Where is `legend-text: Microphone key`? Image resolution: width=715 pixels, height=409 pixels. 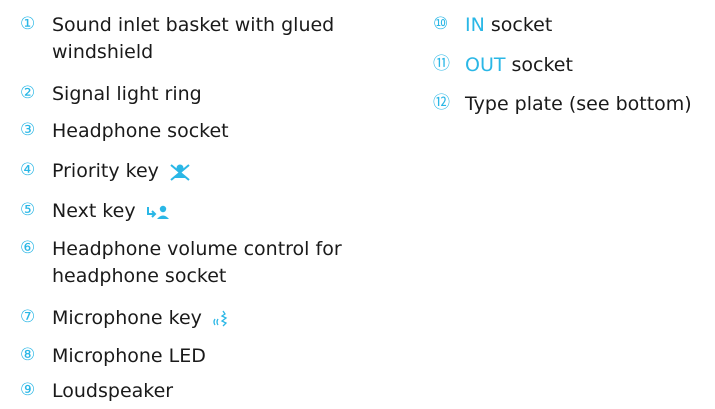
legend-text: Microphone key is located at coordinates (127, 318).